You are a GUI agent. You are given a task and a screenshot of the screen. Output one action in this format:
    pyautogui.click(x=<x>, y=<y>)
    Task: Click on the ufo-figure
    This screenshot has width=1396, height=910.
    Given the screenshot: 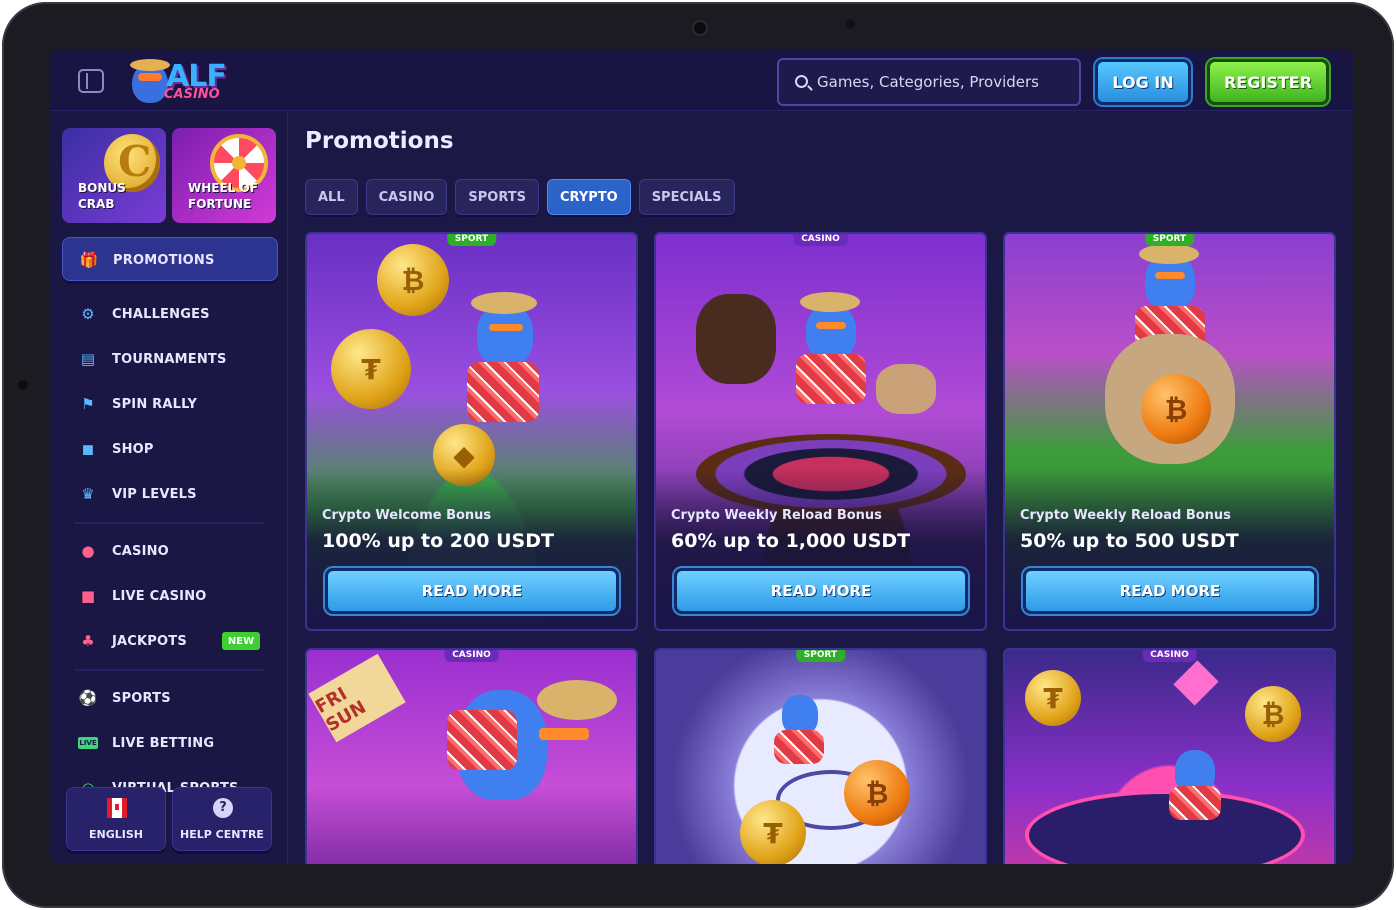 What is the action you would take?
    pyautogui.click(x=1165, y=827)
    